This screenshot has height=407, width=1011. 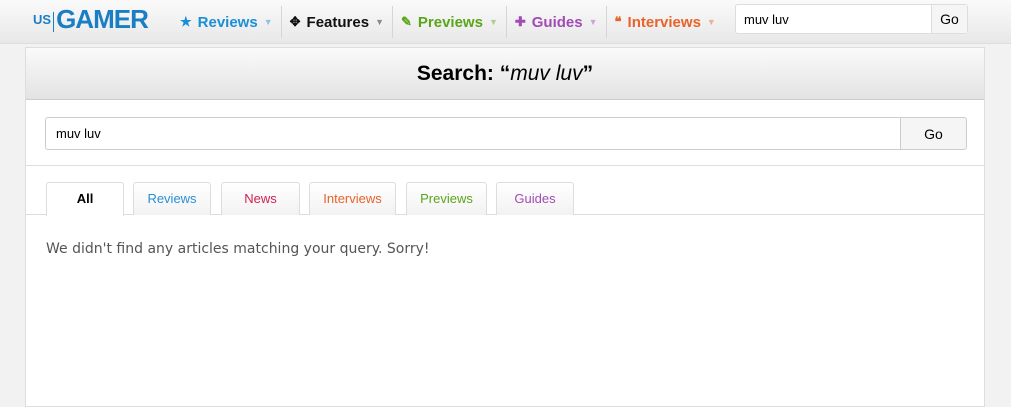 I want to click on tab-interviews: Interviews, so click(x=352, y=198).